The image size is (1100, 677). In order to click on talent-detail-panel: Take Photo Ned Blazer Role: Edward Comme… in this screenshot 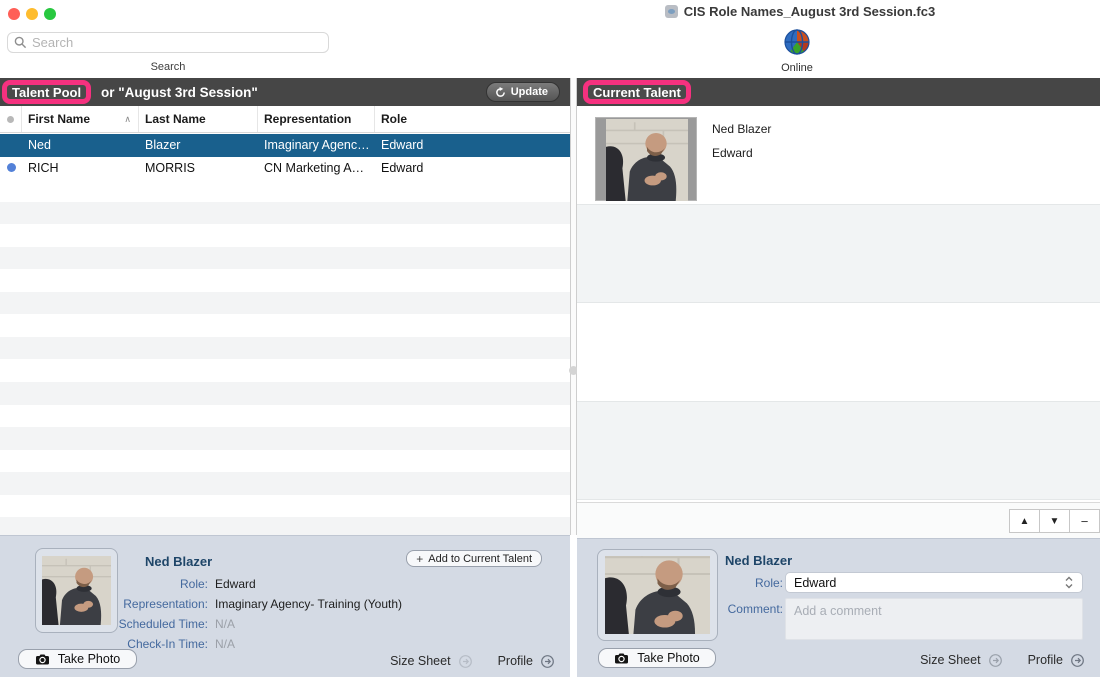, I will do `click(838, 607)`.